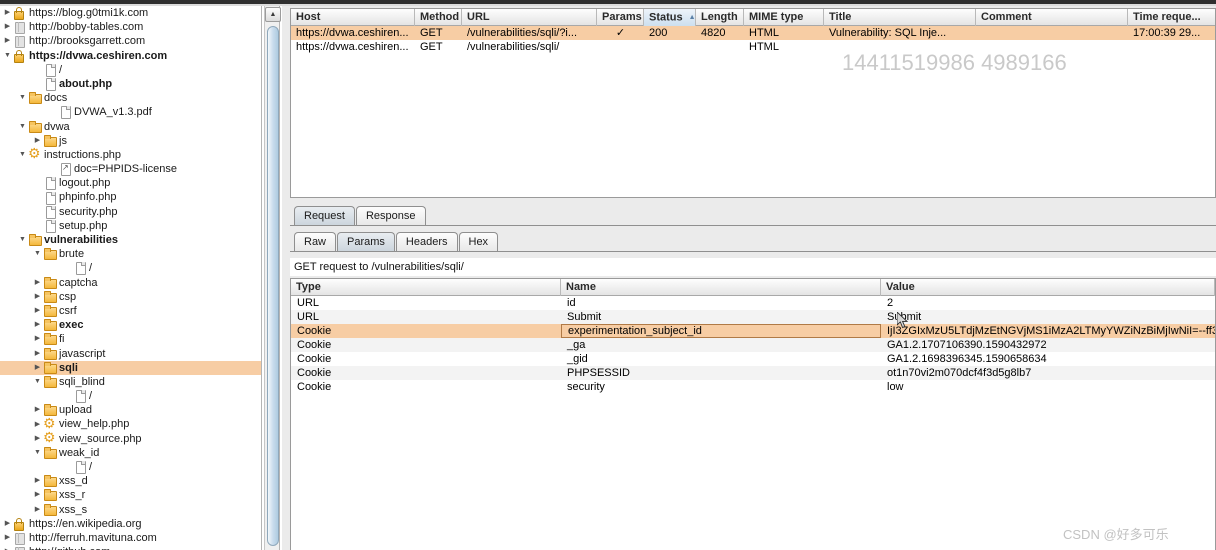  Describe the element at coordinates (130, 13) in the screenshot. I see `site-map-node-https-blog-g0tmi1k-com: https://blog.g0tmi1k.com` at that location.